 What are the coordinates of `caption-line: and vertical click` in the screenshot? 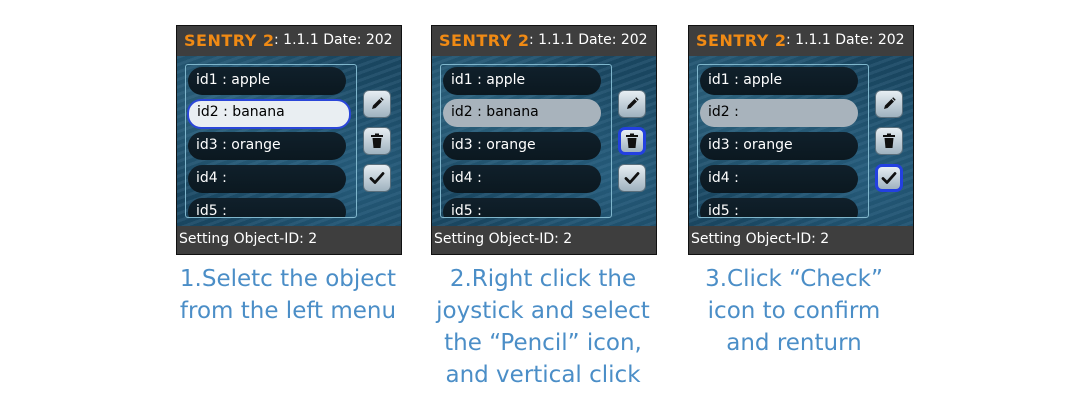 It's located at (543, 375).